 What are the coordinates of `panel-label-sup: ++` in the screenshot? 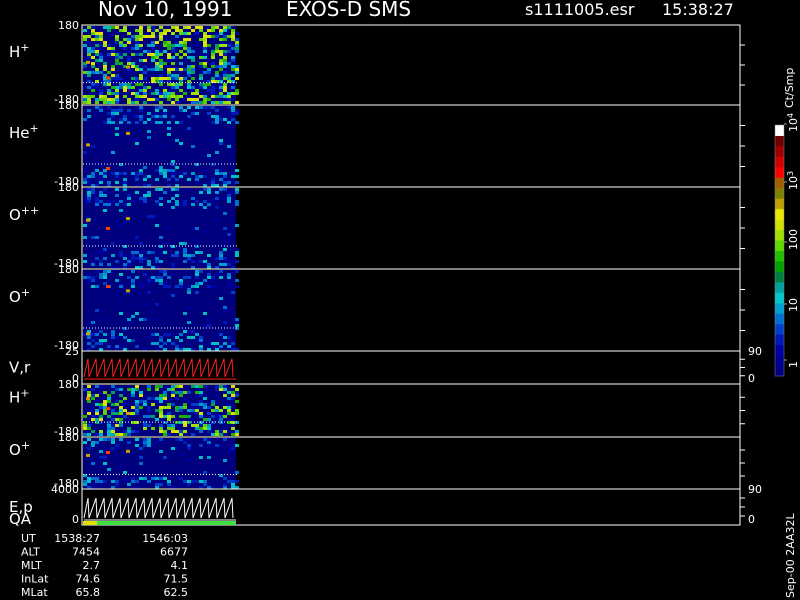 It's located at (30, 210).